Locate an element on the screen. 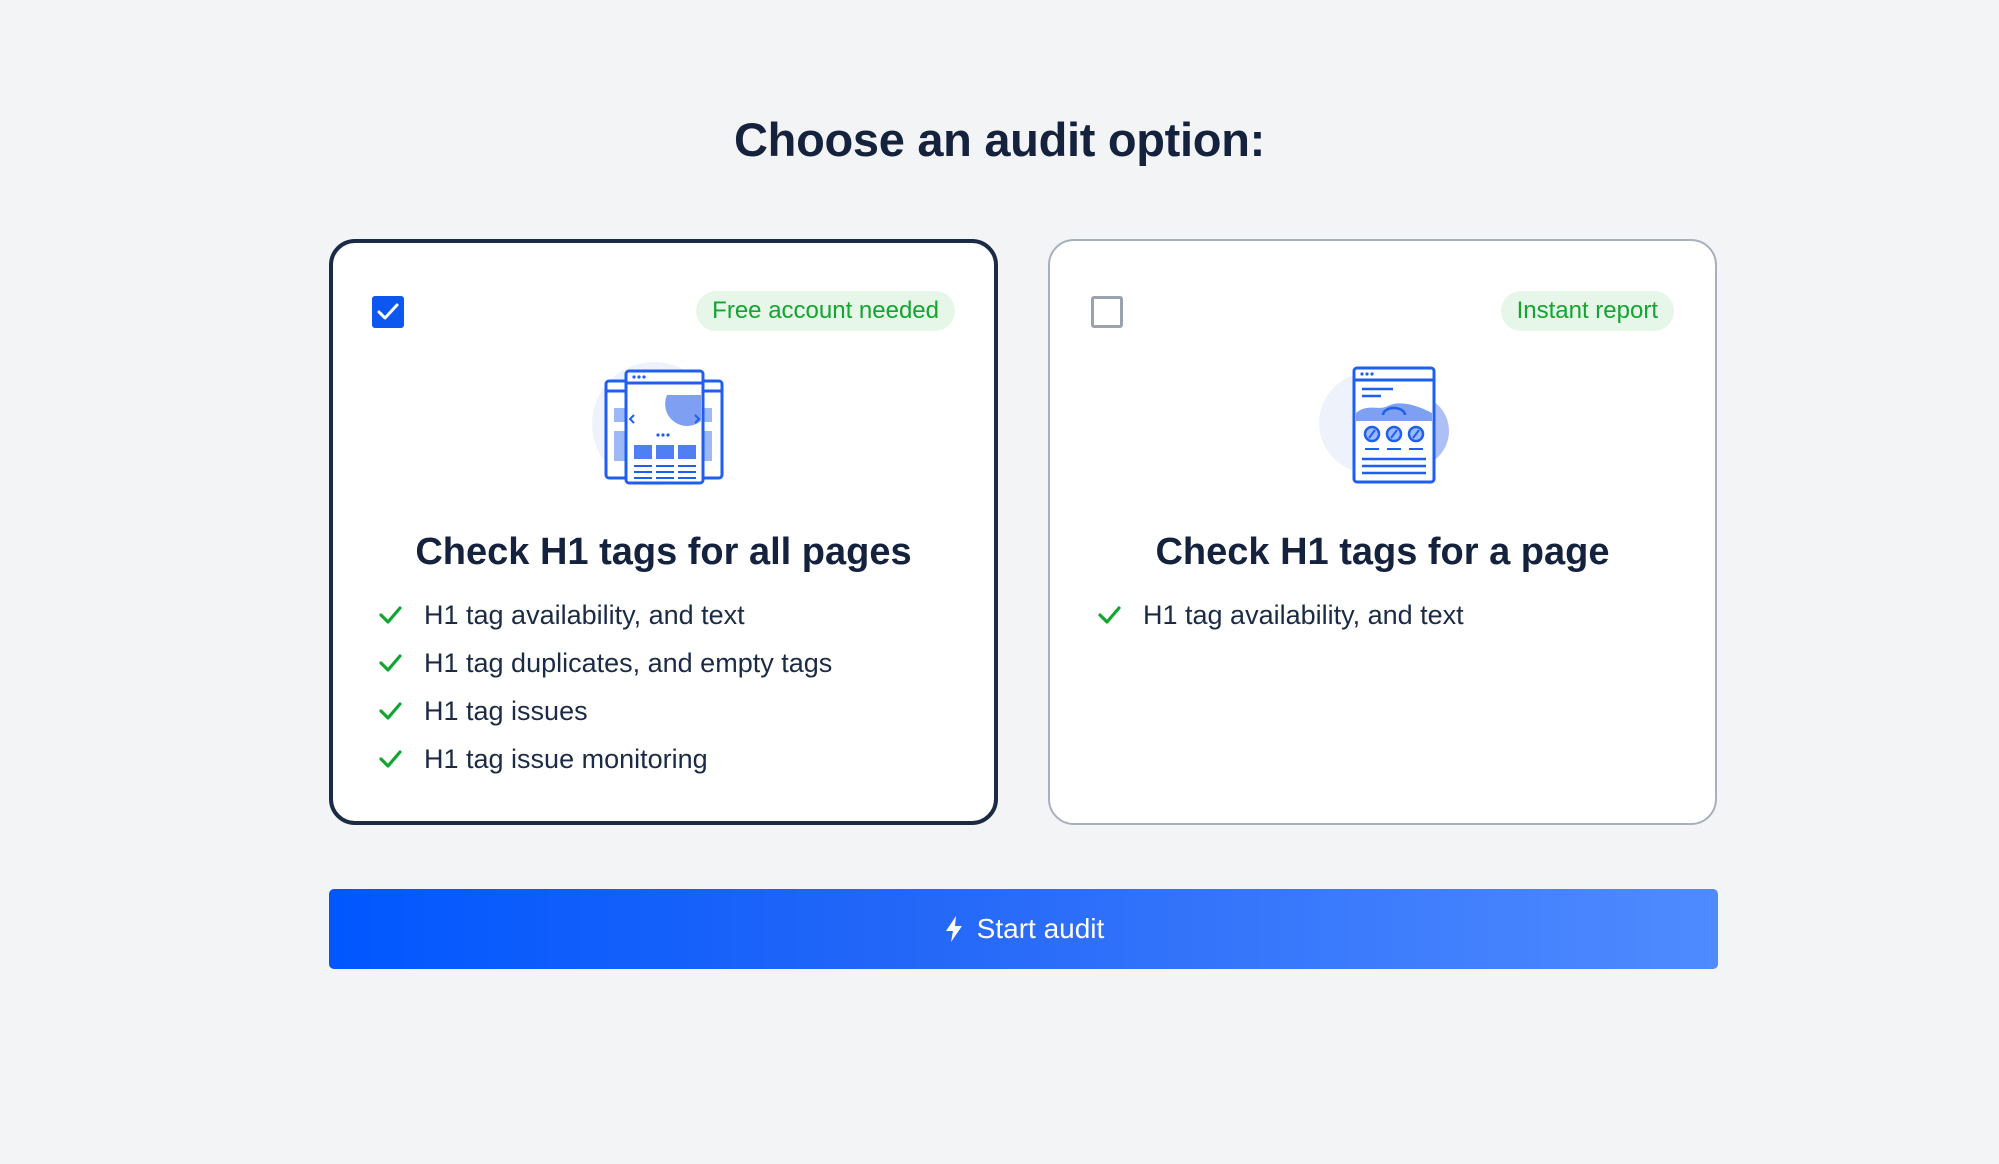 The height and width of the screenshot is (1164, 1999). start-audit-button: Start audit is located at coordinates (1023, 929).